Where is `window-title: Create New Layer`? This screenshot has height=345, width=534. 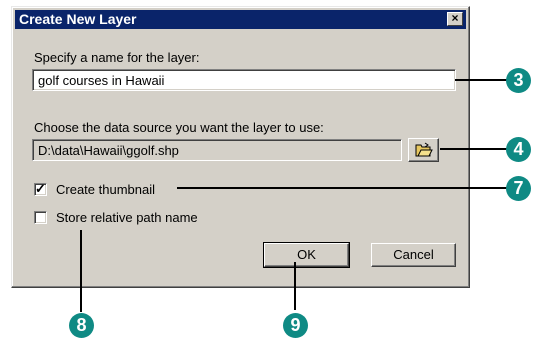
window-title: Create New Layer is located at coordinates (78, 19).